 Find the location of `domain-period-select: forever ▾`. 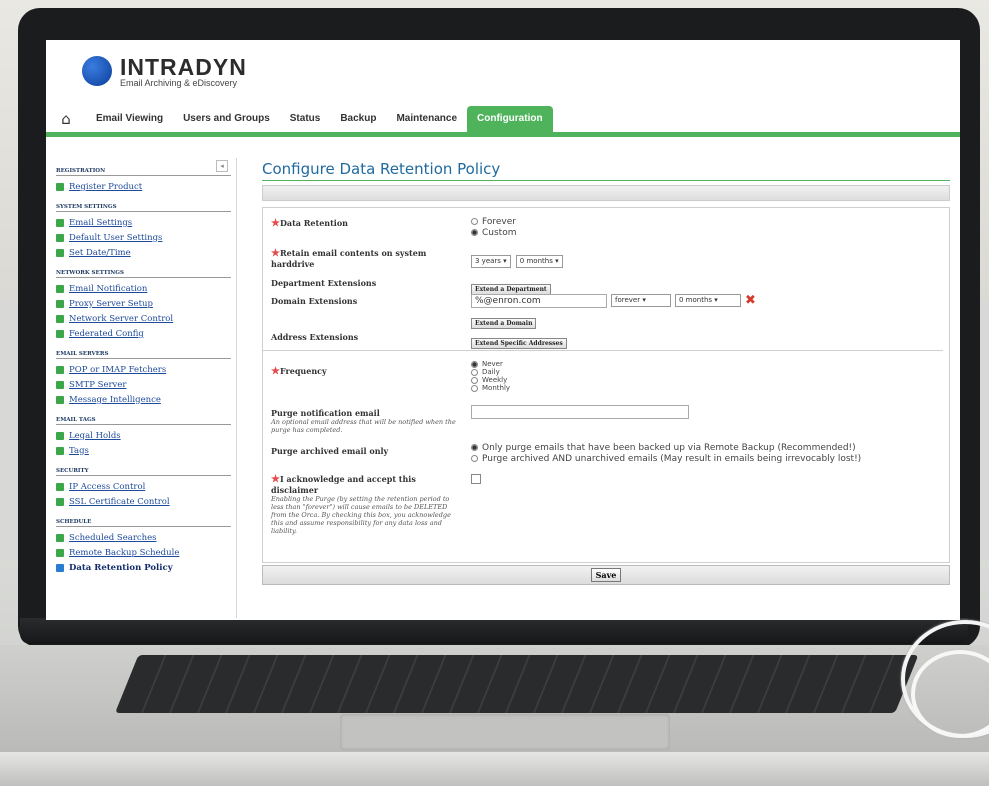

domain-period-select: forever ▾ is located at coordinates (641, 300).